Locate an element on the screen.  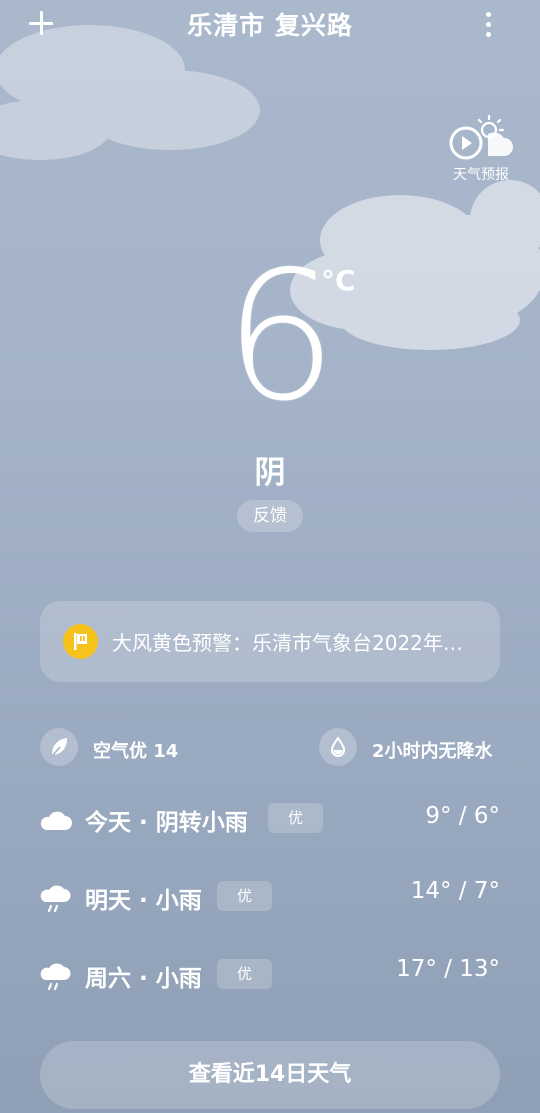
feedback-button: 反馈 is located at coordinates (270, 516).